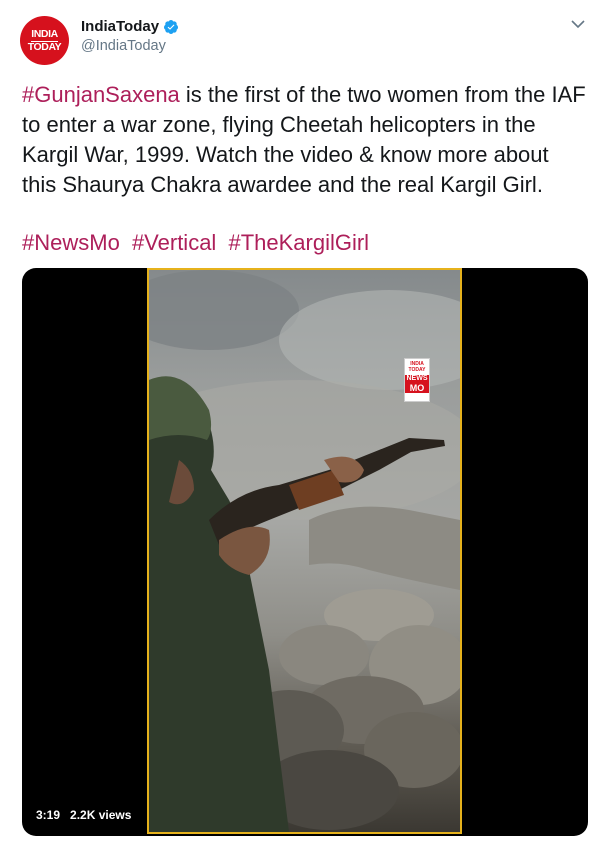 This screenshot has width=601, height=843. What do you see at coordinates (48, 815) in the screenshot?
I see `video-duration: 3:19` at bounding box center [48, 815].